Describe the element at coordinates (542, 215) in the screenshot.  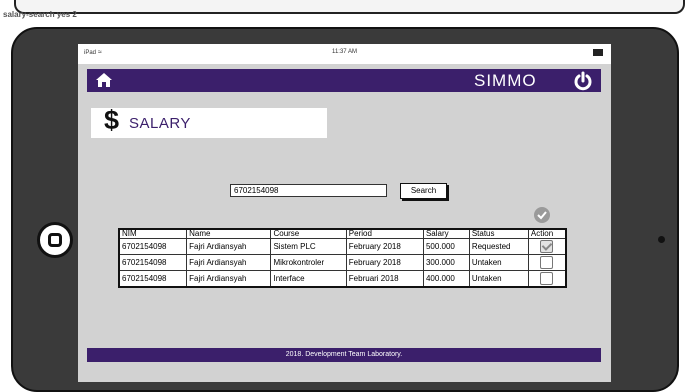
I see `approve-check-icon` at that location.